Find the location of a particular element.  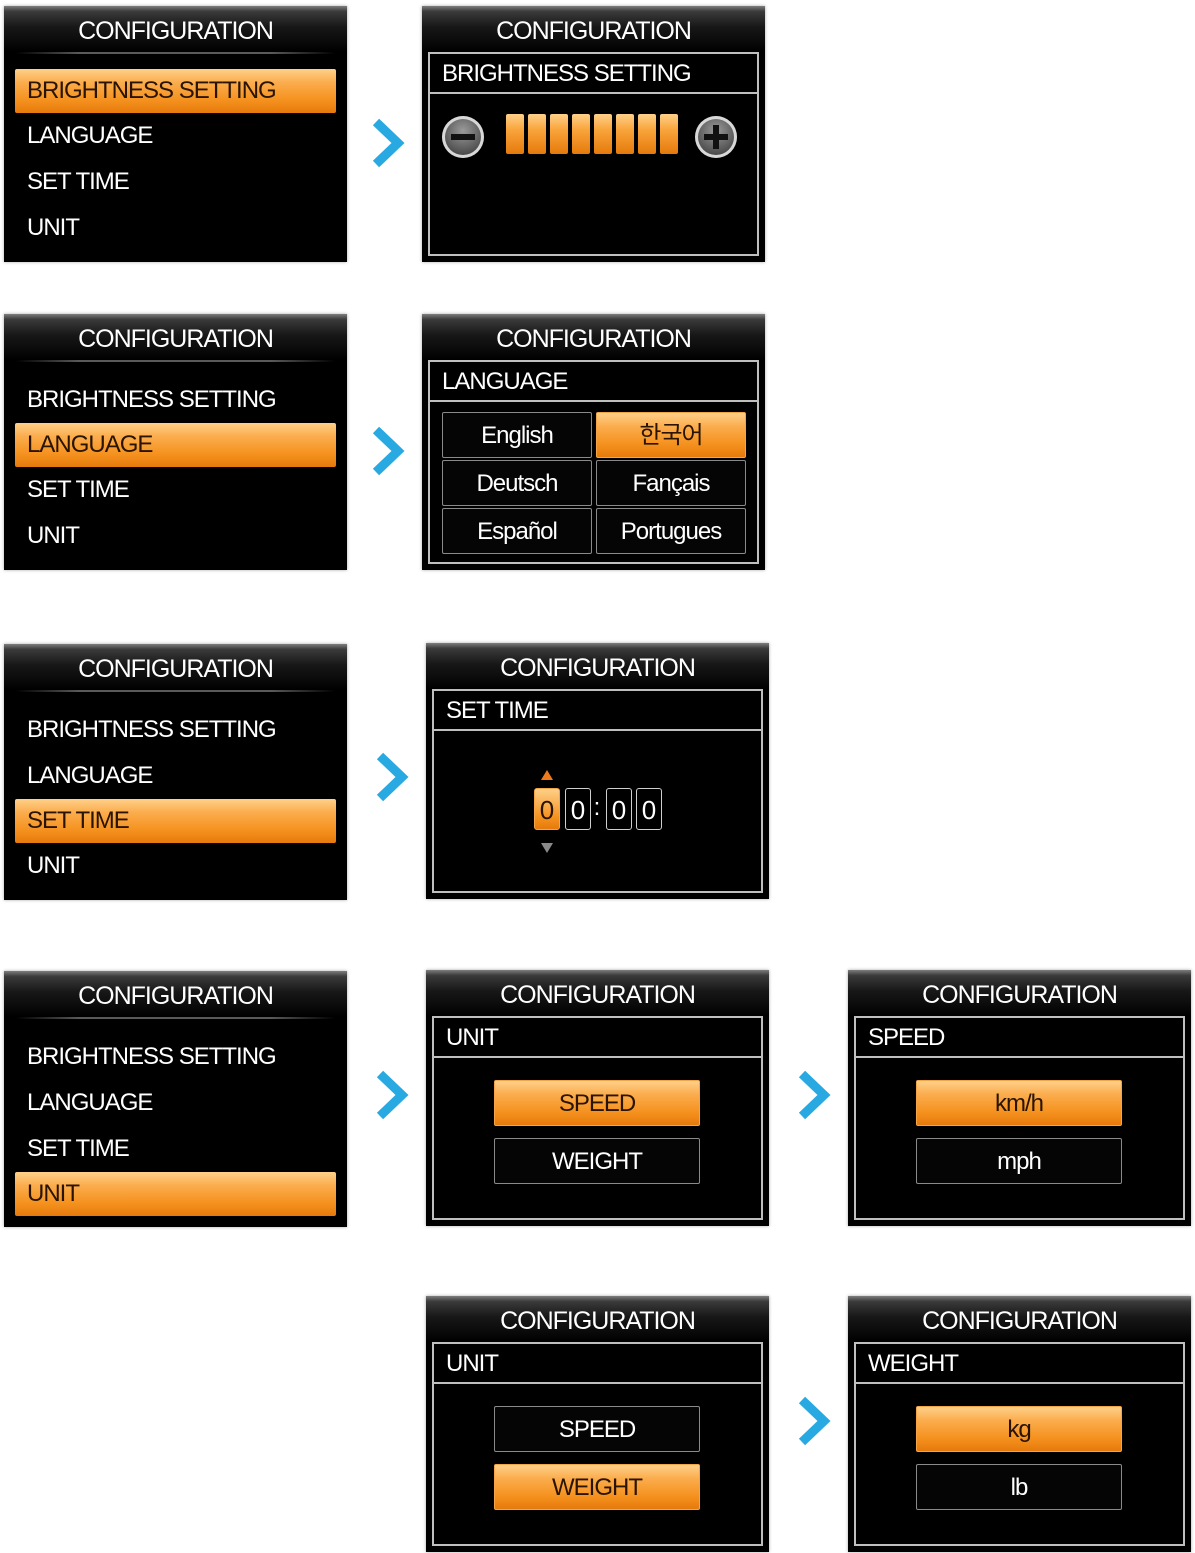

triangle-down-icon is located at coordinates (547, 848).